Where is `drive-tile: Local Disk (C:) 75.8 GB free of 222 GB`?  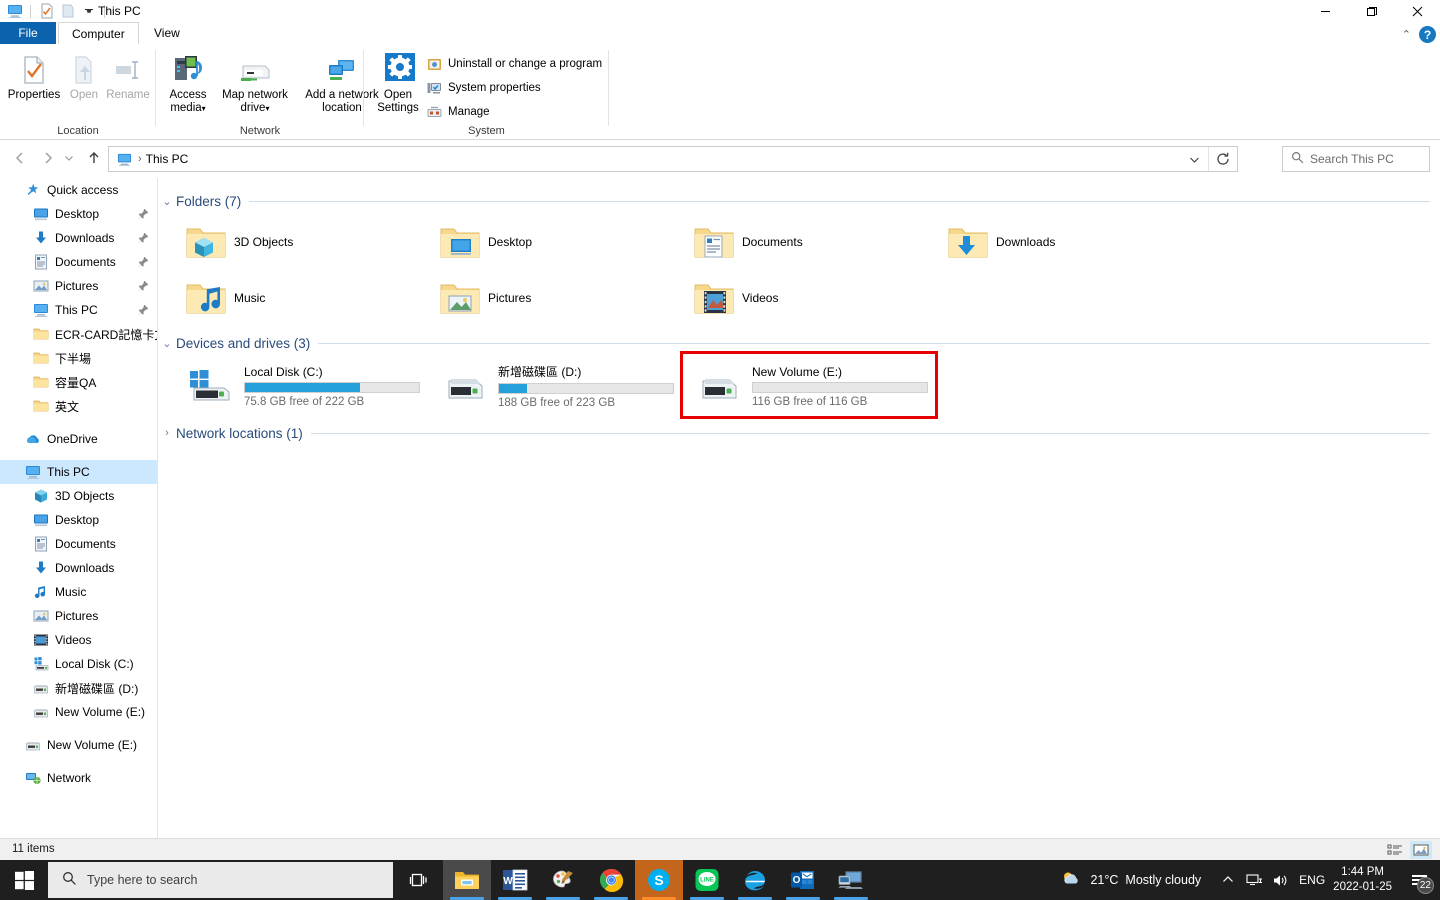 drive-tile: Local Disk (C:) 75.8 GB free of 222 GB is located at coordinates (305, 386).